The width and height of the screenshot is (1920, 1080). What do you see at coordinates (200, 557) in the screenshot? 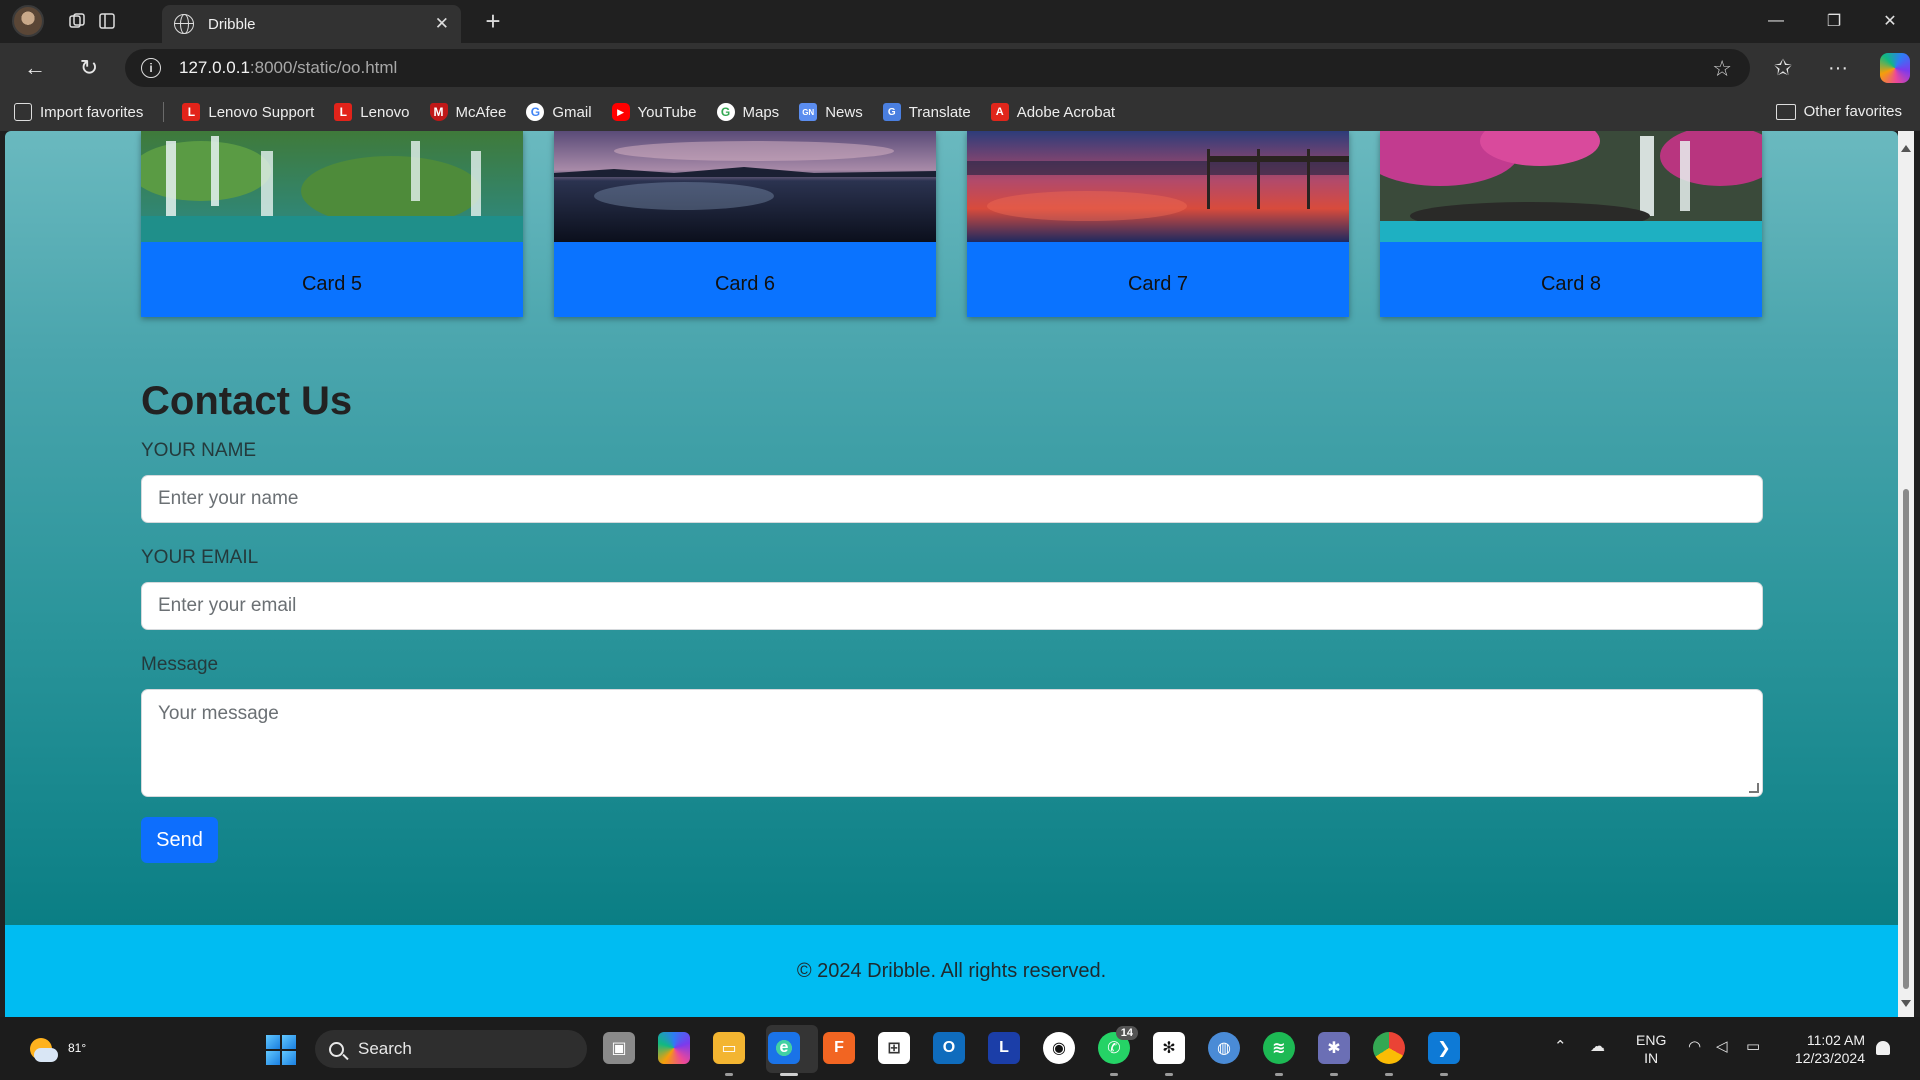
I see `email-label: YOUR EMAIL` at bounding box center [200, 557].